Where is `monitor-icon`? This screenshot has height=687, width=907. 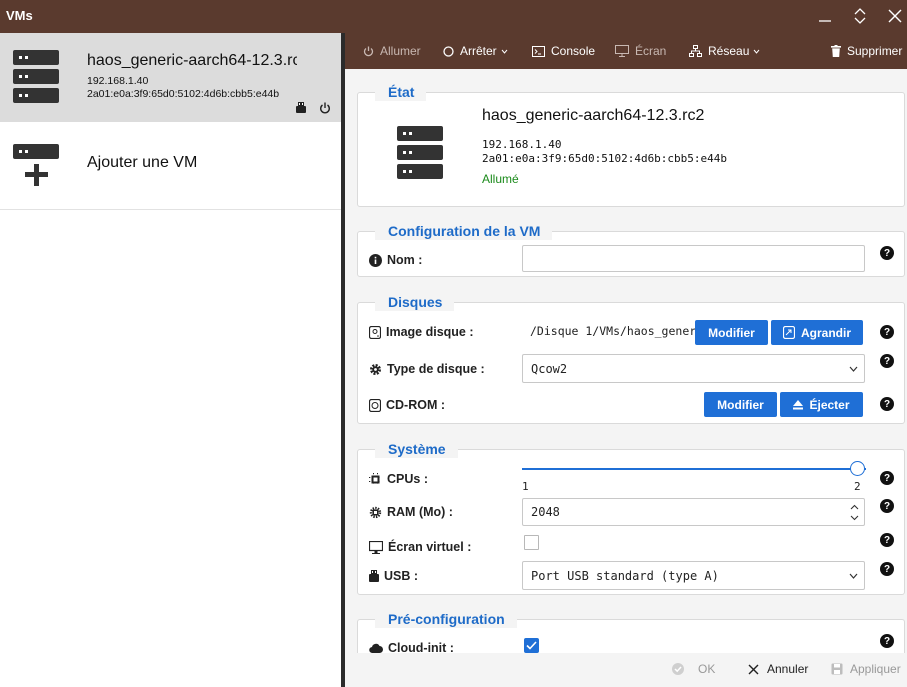 monitor-icon is located at coordinates (622, 51).